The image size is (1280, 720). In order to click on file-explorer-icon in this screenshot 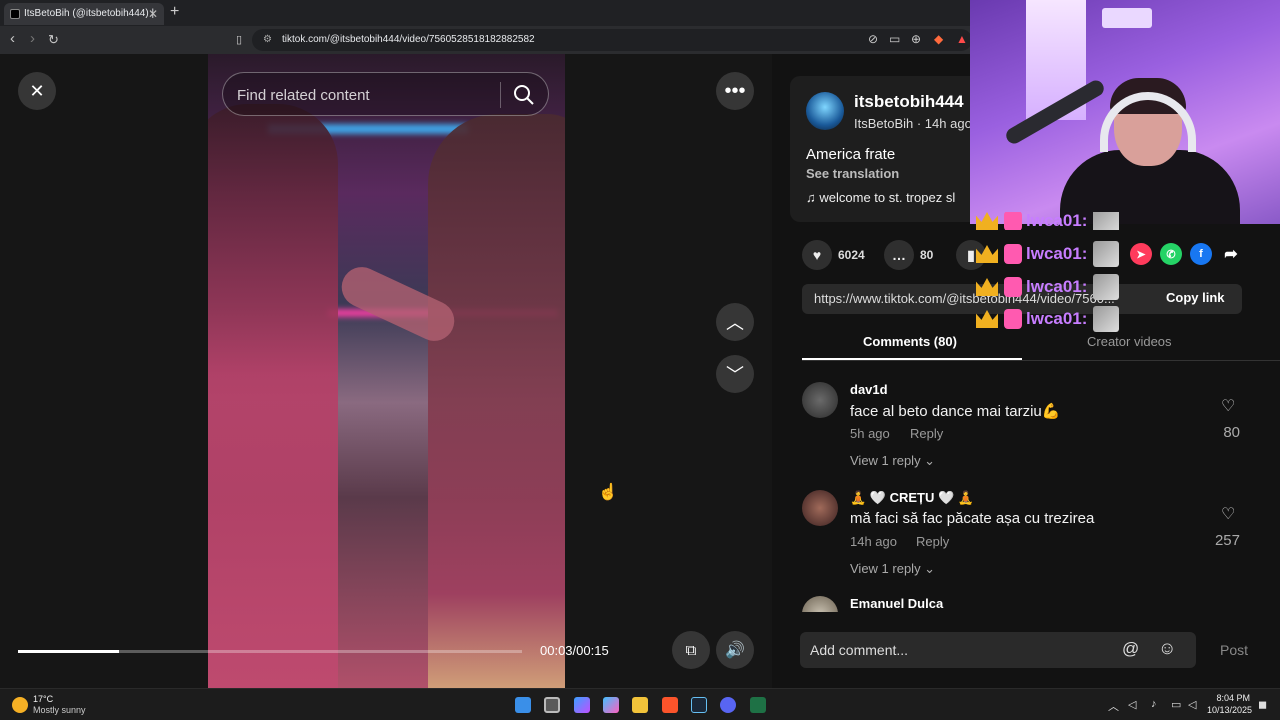, I will do `click(640, 705)`.